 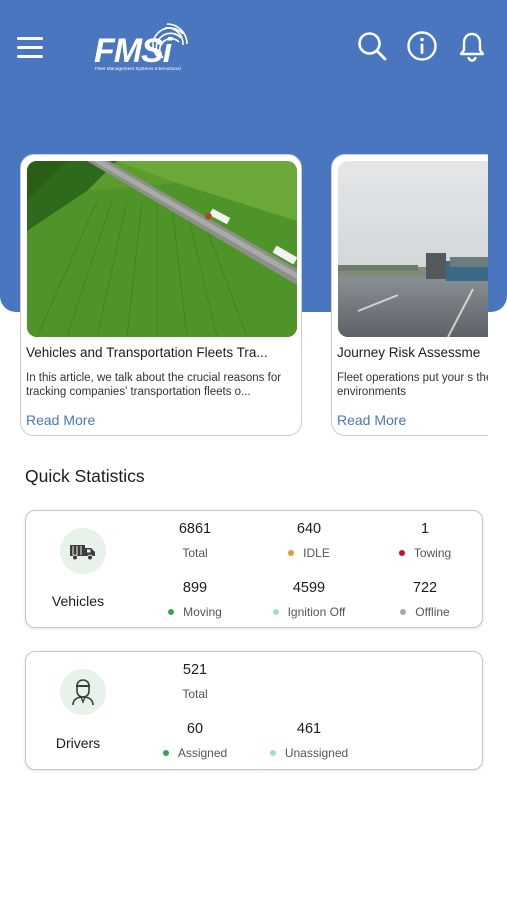 What do you see at coordinates (78, 743) in the screenshot?
I see `drivers-label: Drivers` at bounding box center [78, 743].